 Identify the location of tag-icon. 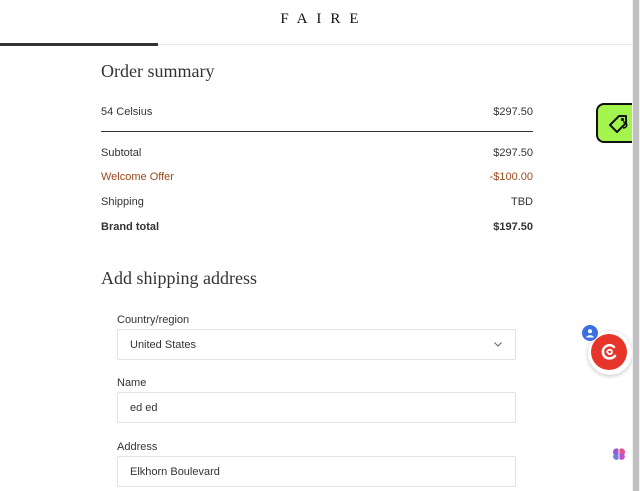
(618, 124).